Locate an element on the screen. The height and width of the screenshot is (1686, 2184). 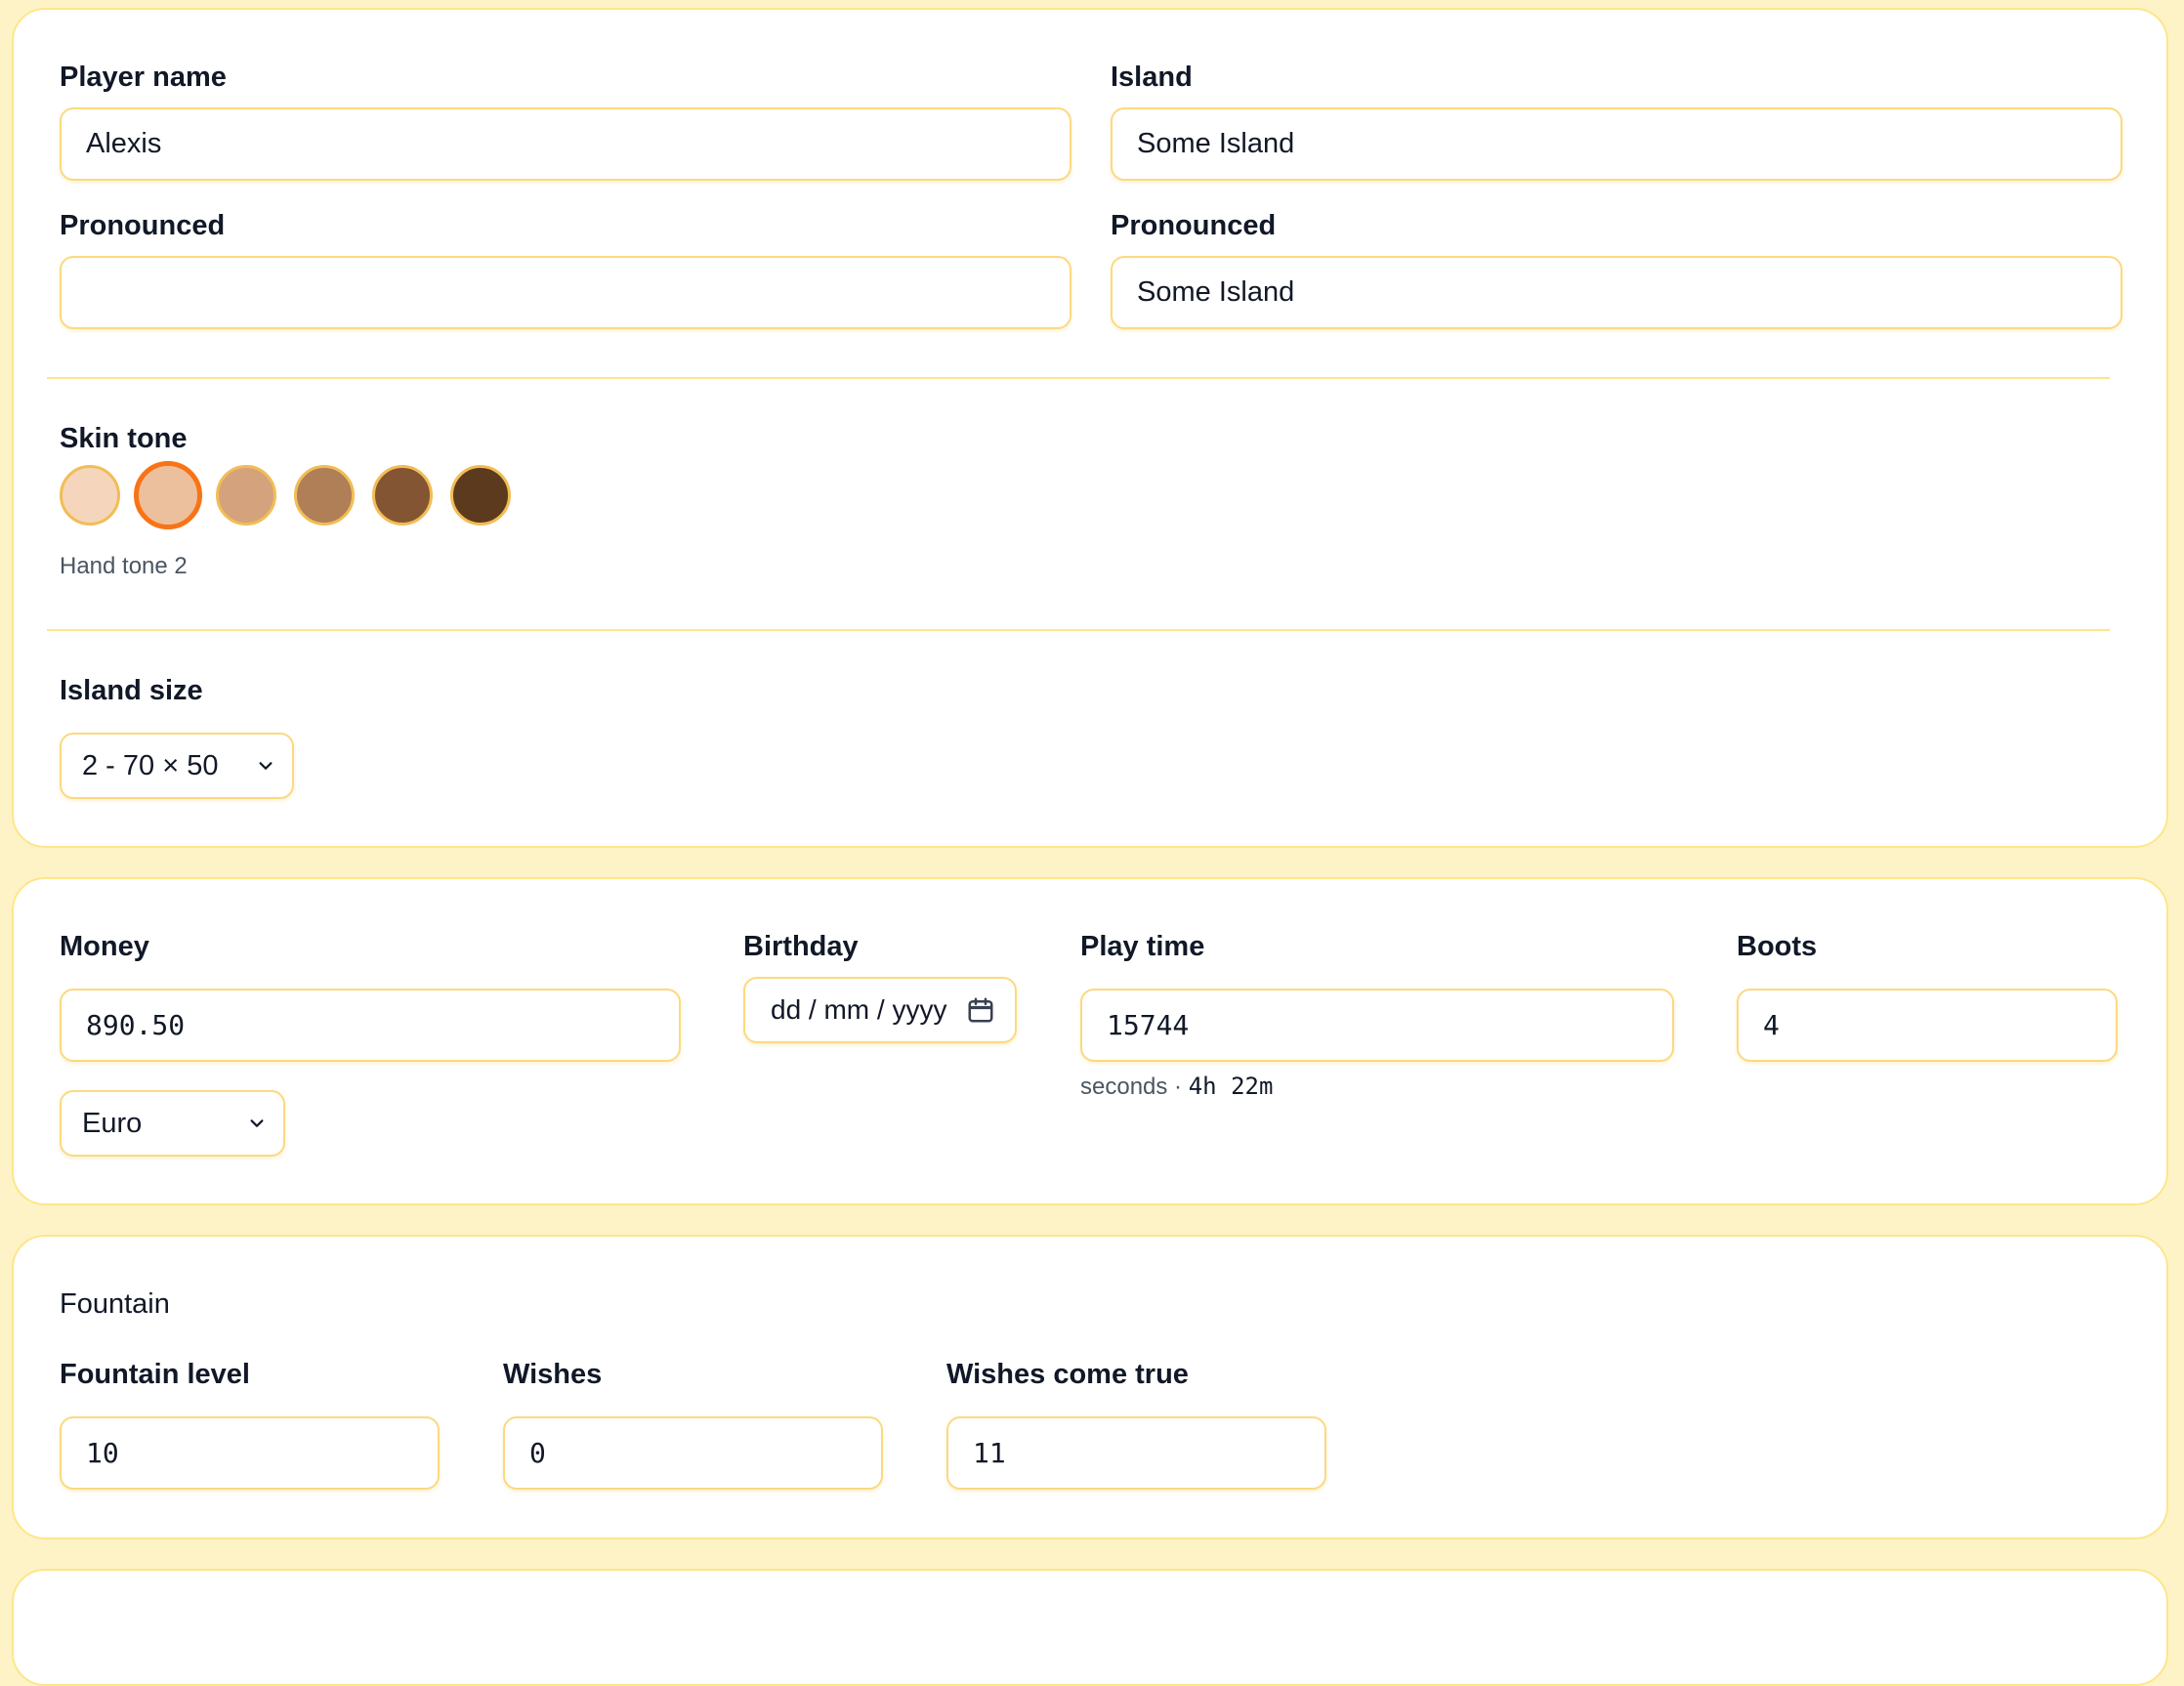
player-name-label: Player name is located at coordinates (143, 77).